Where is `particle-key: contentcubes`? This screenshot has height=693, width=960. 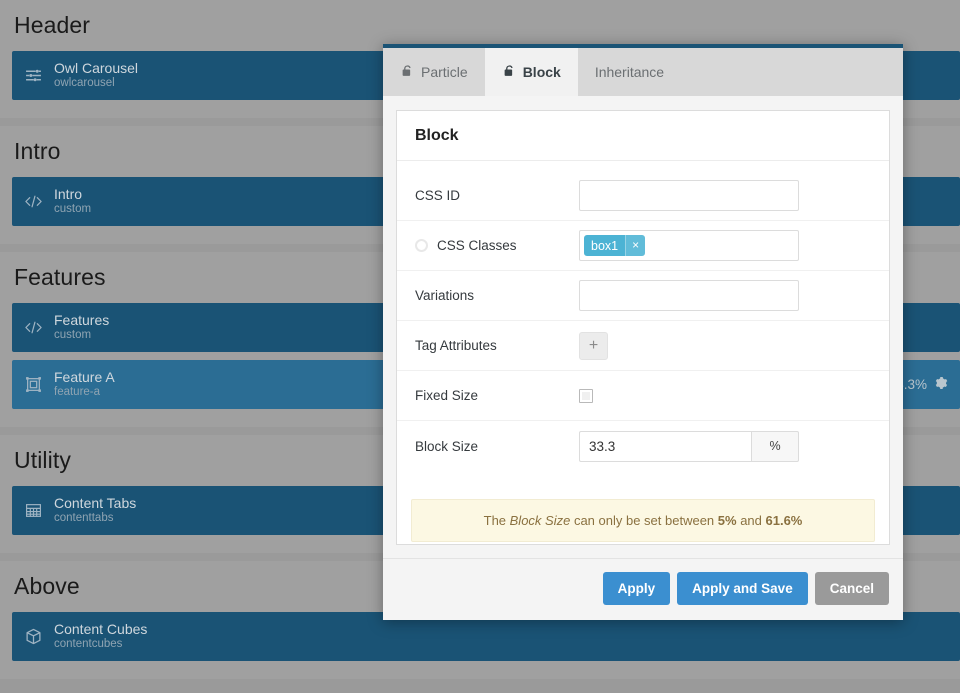 particle-key: contentcubes is located at coordinates (88, 644).